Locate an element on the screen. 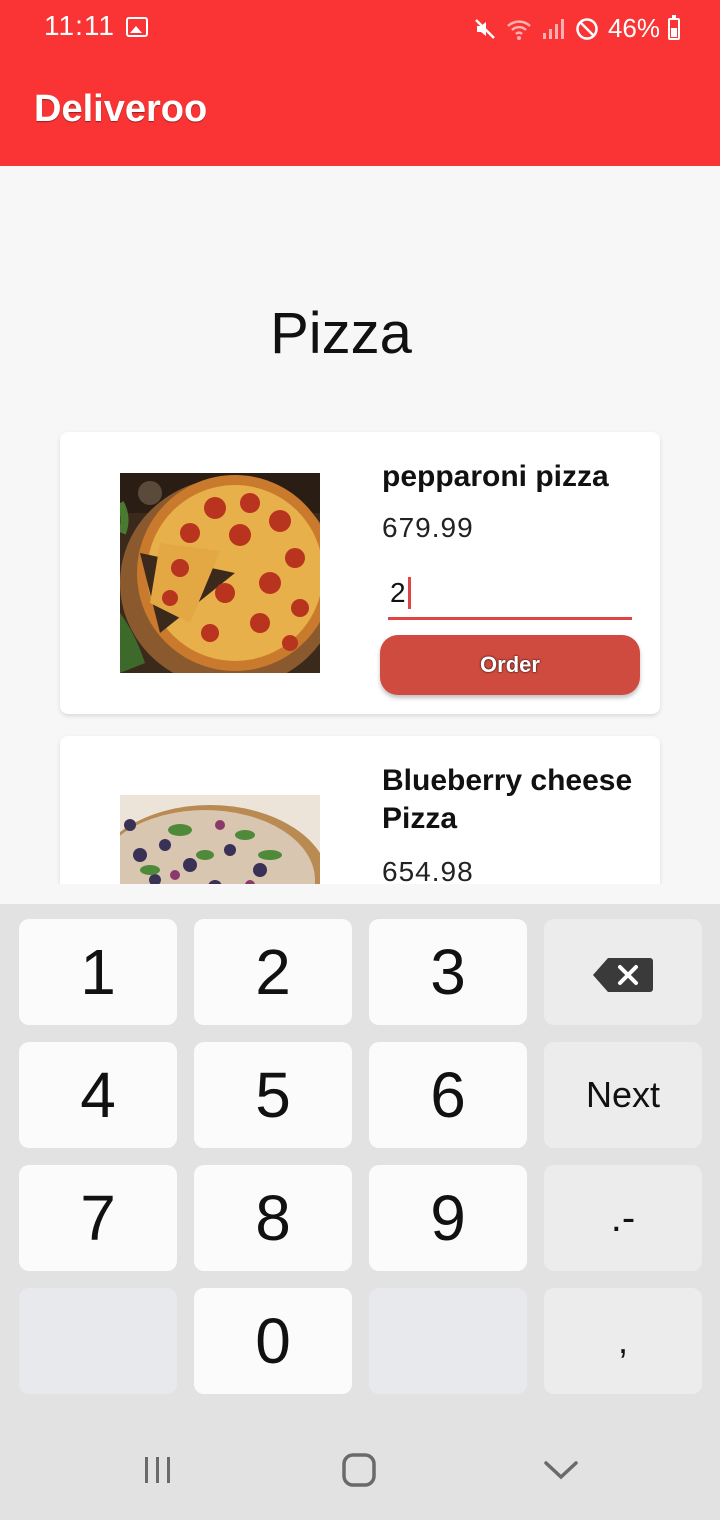  signal-icon is located at coordinates (553, 29).